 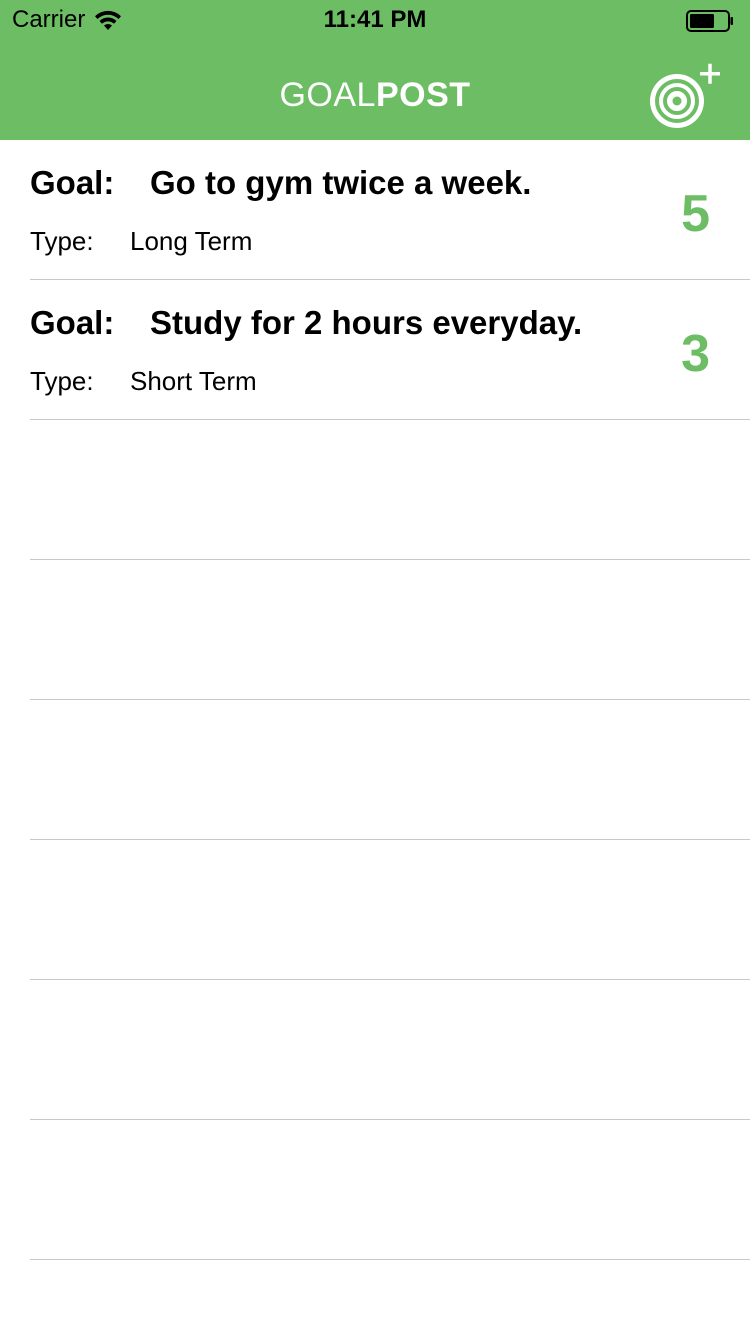 I want to click on app-title-bold: POST, so click(x=423, y=95).